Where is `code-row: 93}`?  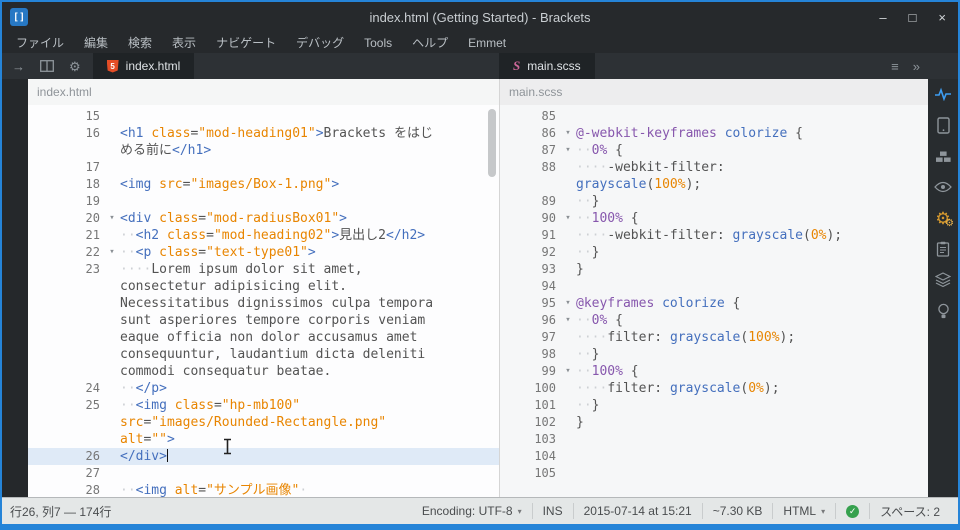 code-row: 93} is located at coordinates (714, 269).